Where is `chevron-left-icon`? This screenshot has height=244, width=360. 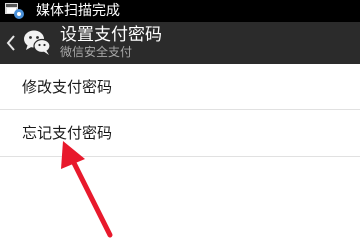 chevron-left-icon is located at coordinates (11, 43).